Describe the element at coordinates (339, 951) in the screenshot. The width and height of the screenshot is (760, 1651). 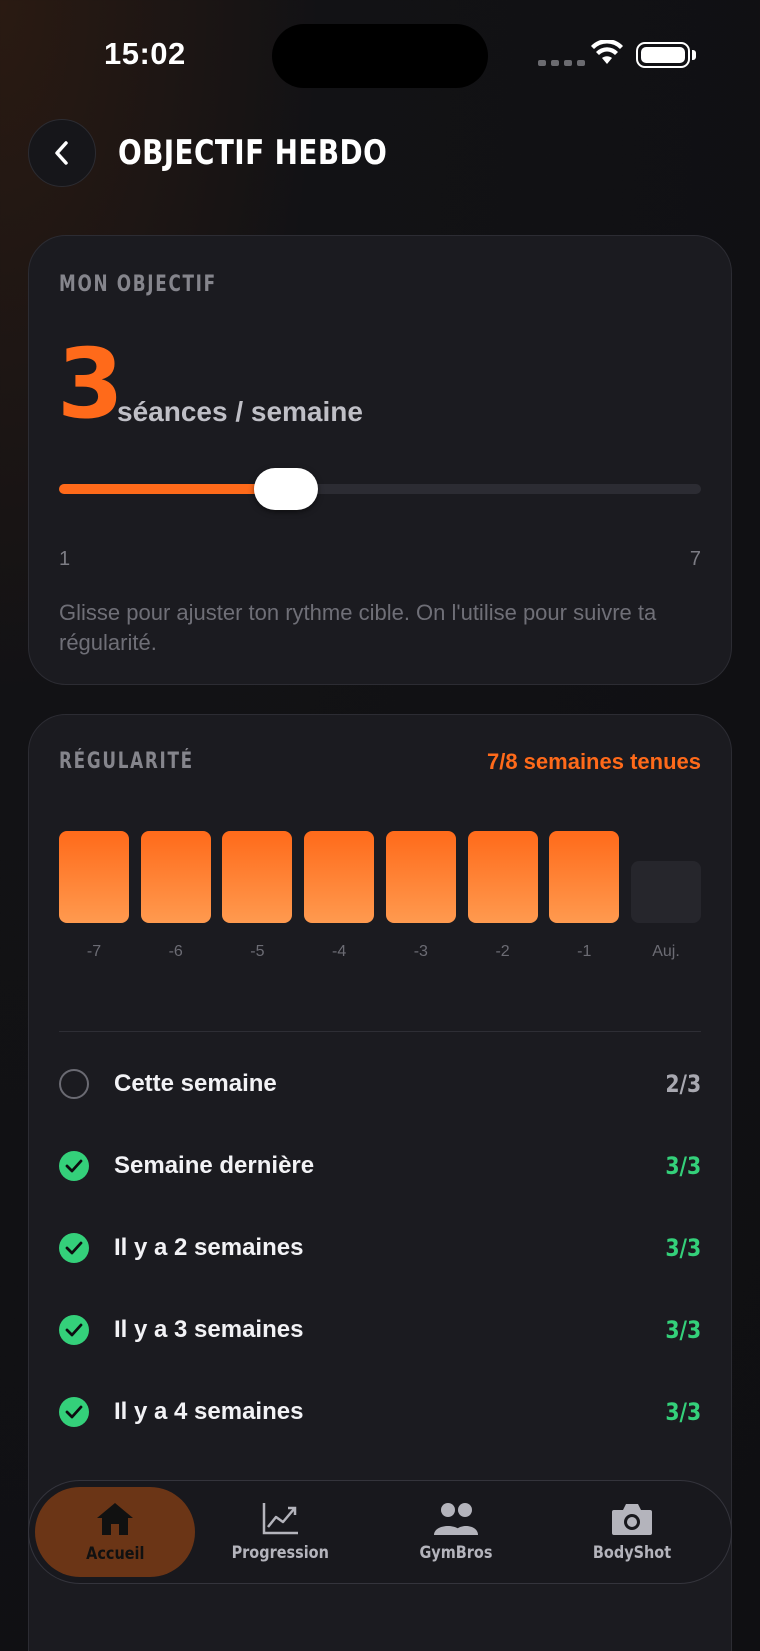
I see `week-bar-label: -4` at that location.